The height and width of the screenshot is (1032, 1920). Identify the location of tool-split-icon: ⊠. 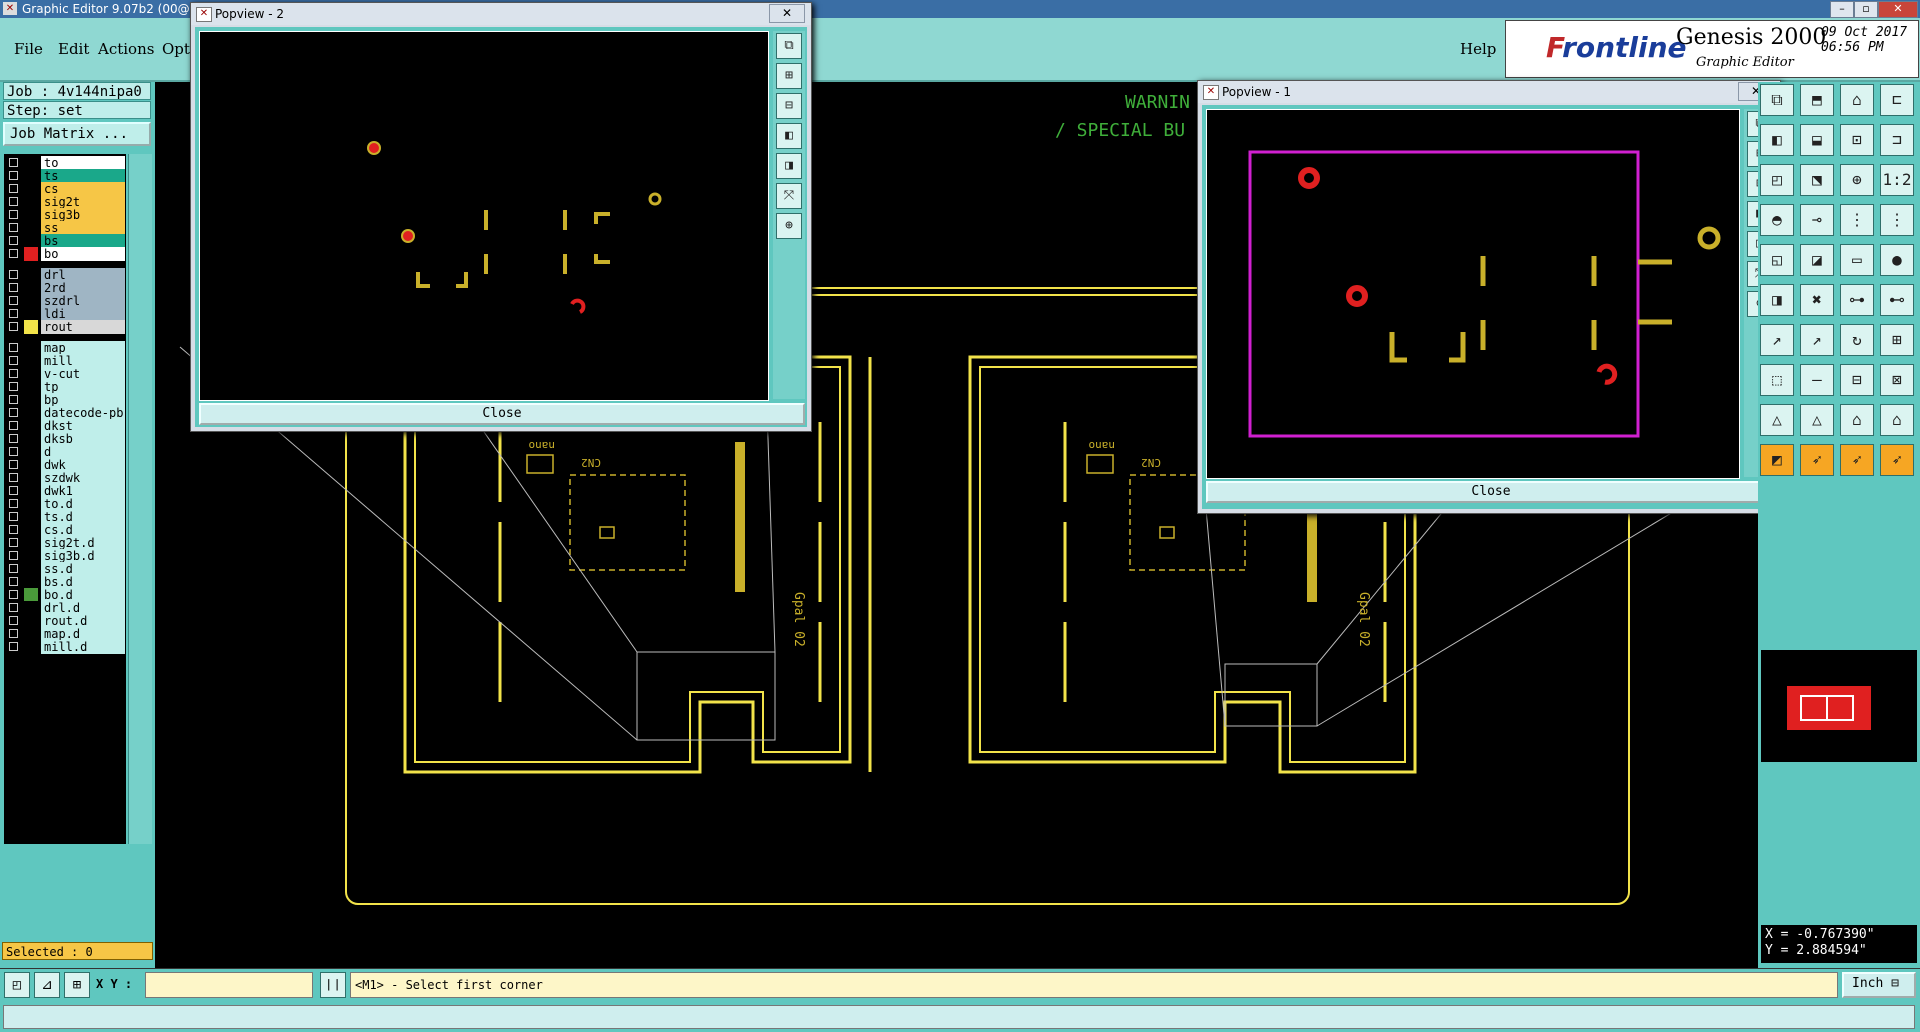
(1897, 380).